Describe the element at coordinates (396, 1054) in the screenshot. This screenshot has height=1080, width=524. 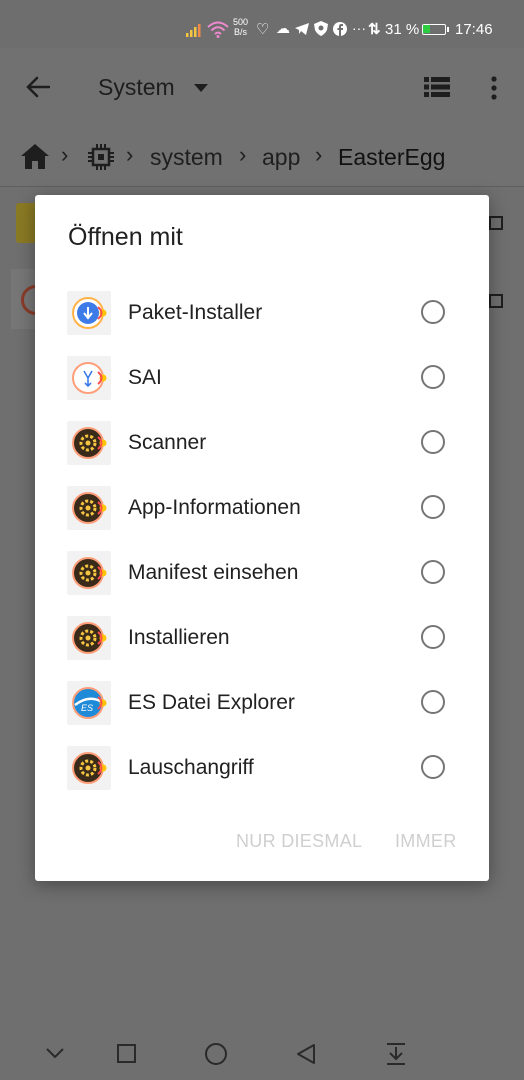
I see `notification-pulldown-icon` at that location.